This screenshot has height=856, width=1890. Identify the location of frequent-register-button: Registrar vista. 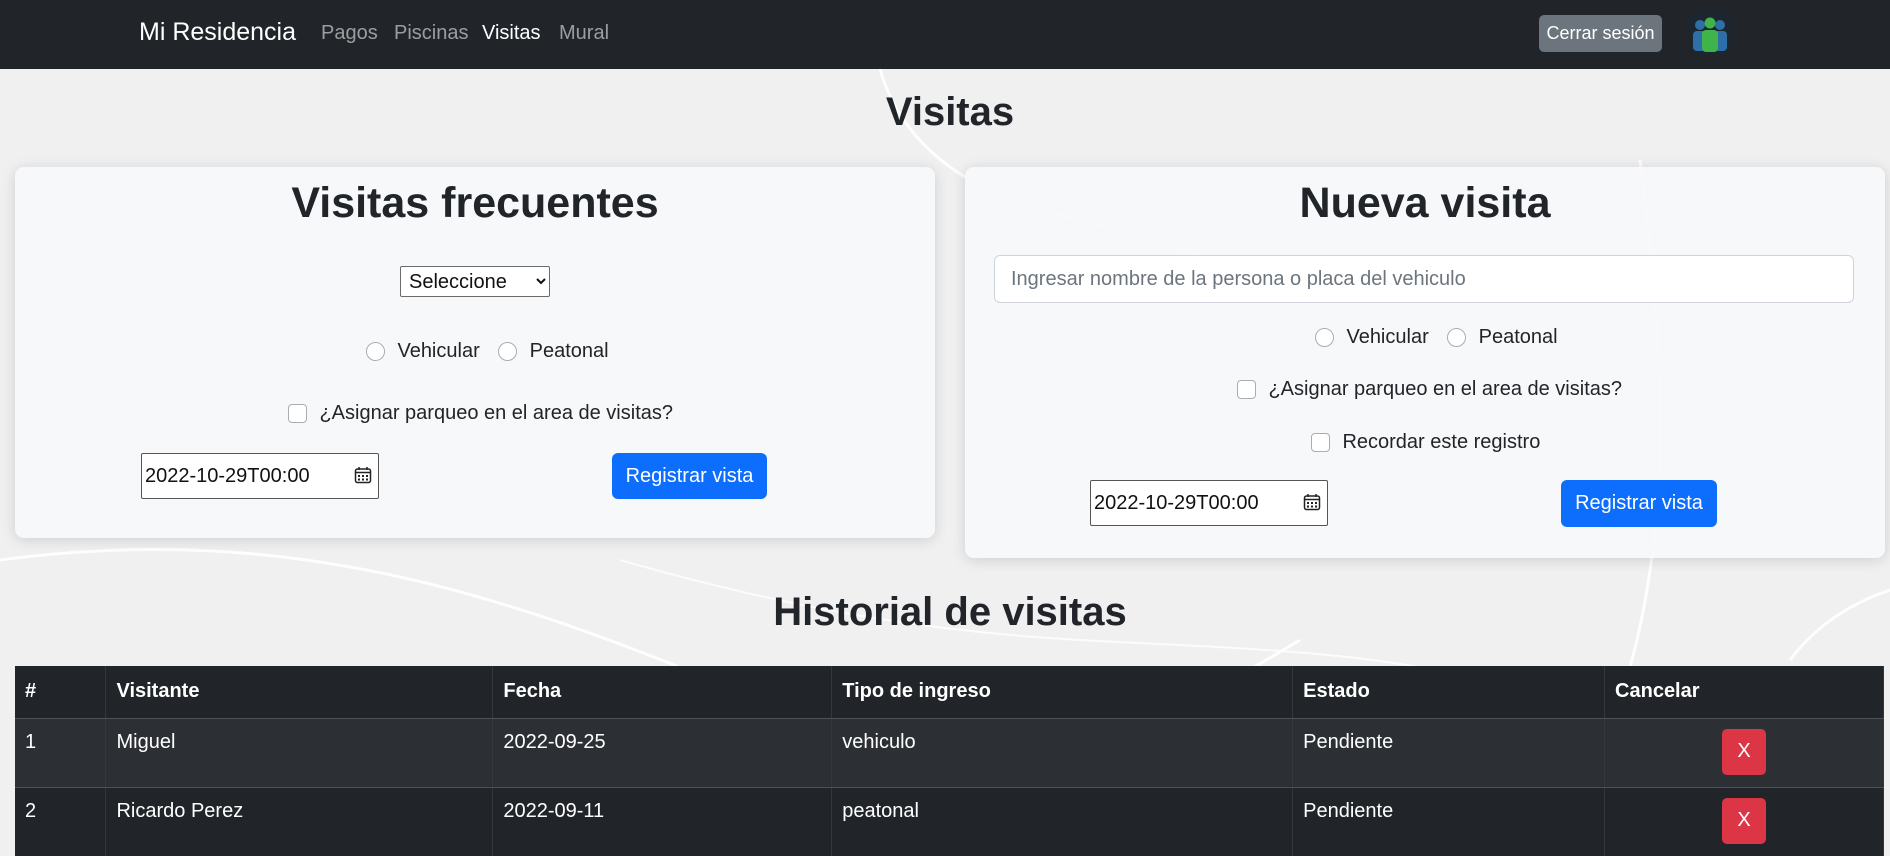
(689, 476).